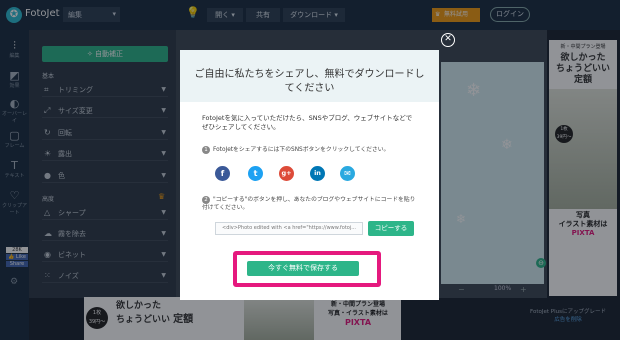  I want to click on save-free-button: 今すぐ無料で保存する, so click(303, 268).